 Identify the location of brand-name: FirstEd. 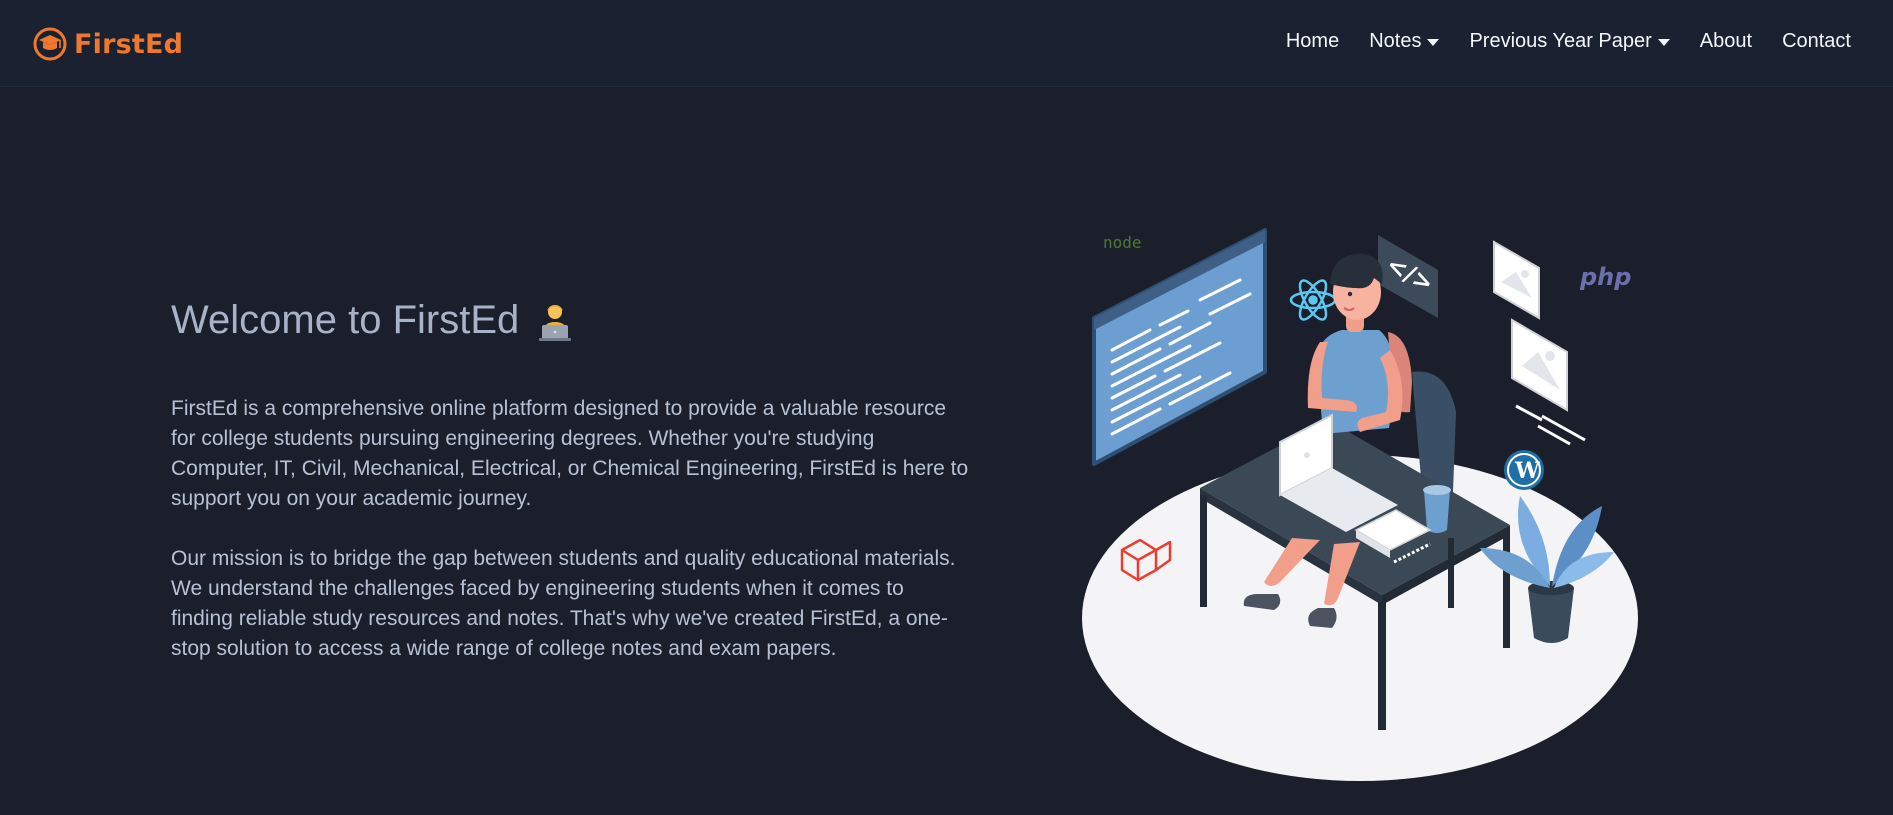
(129, 44).